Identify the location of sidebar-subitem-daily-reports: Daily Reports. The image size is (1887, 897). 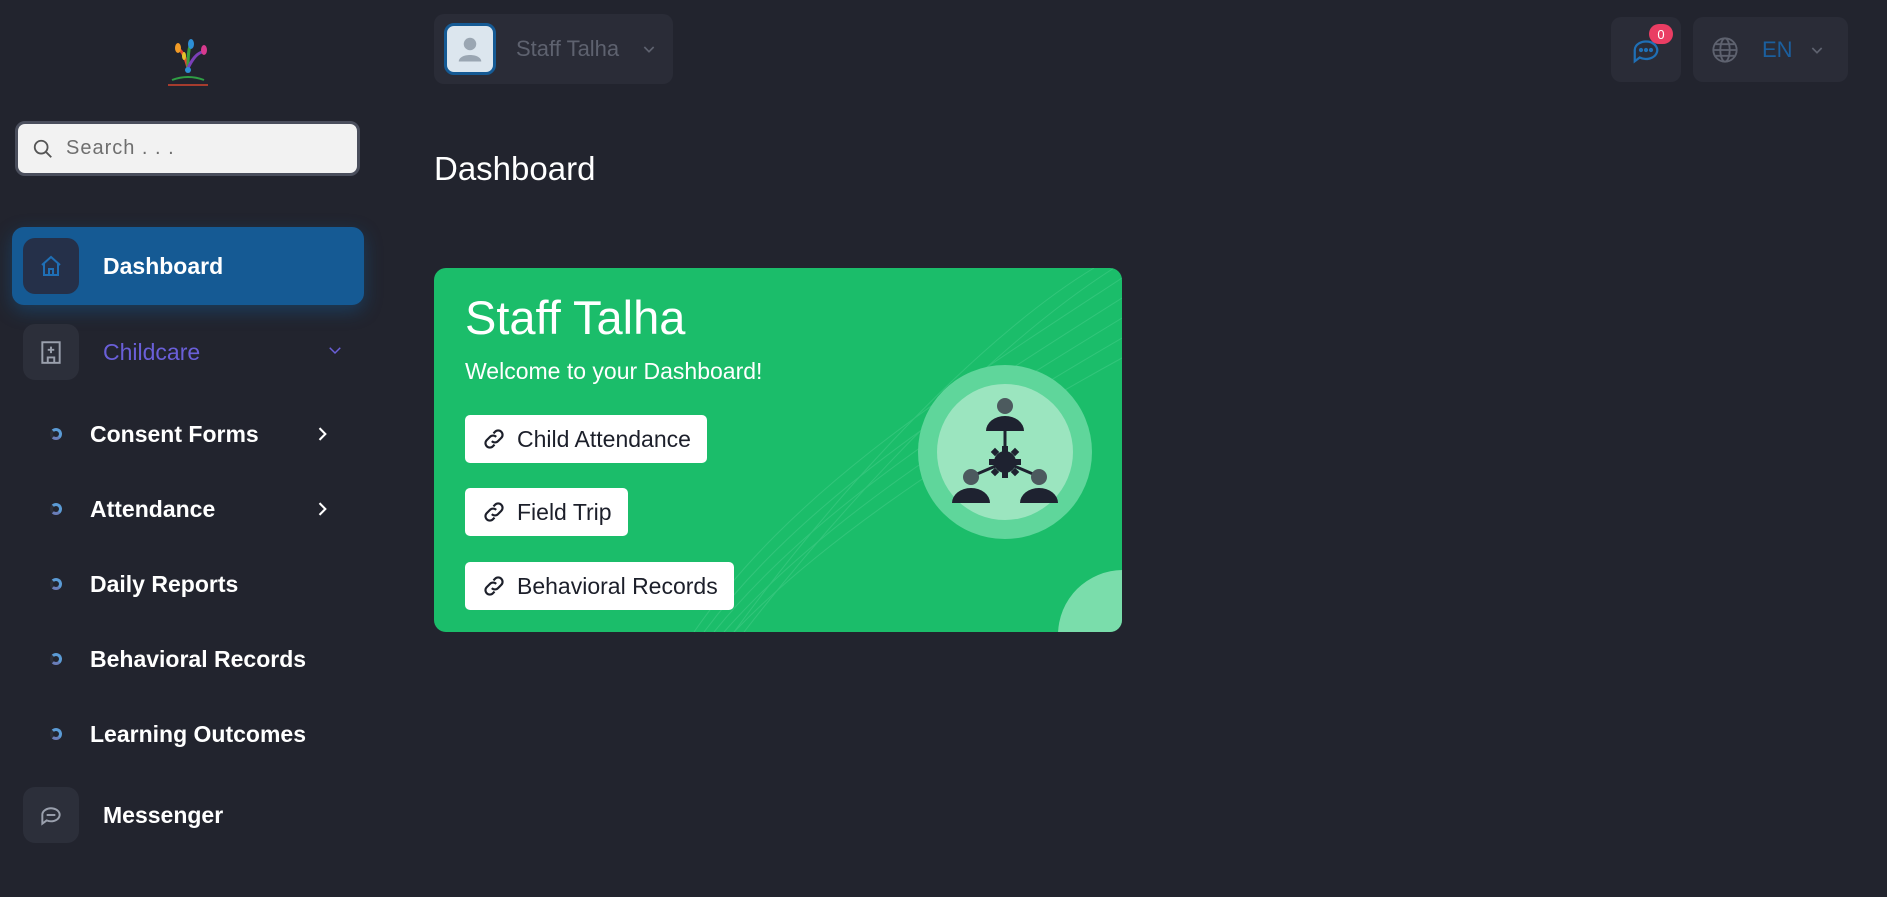
(200, 584).